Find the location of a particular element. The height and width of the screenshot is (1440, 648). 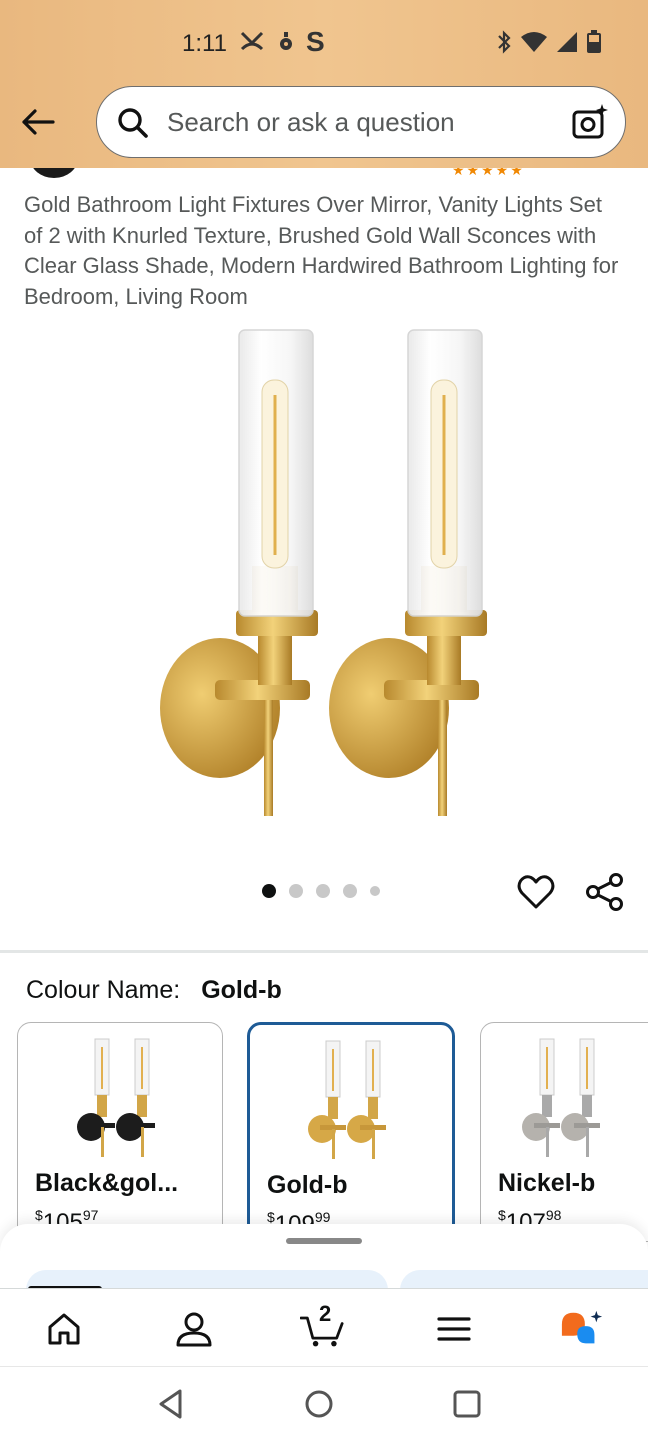

back-button is located at coordinates (38, 122).